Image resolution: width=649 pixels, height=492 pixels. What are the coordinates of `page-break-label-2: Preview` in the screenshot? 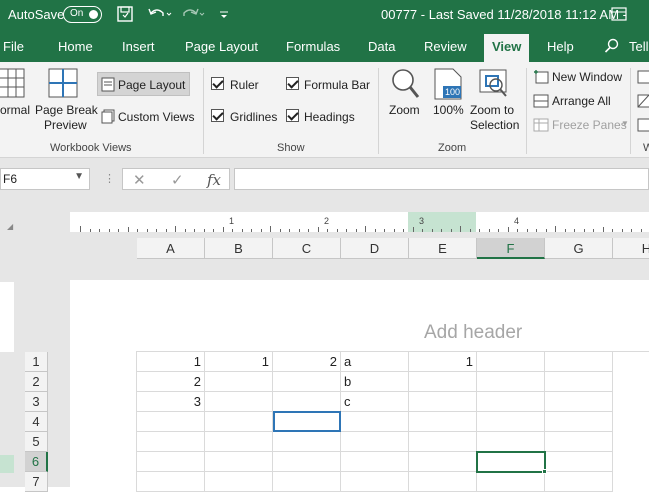 It's located at (65, 125).